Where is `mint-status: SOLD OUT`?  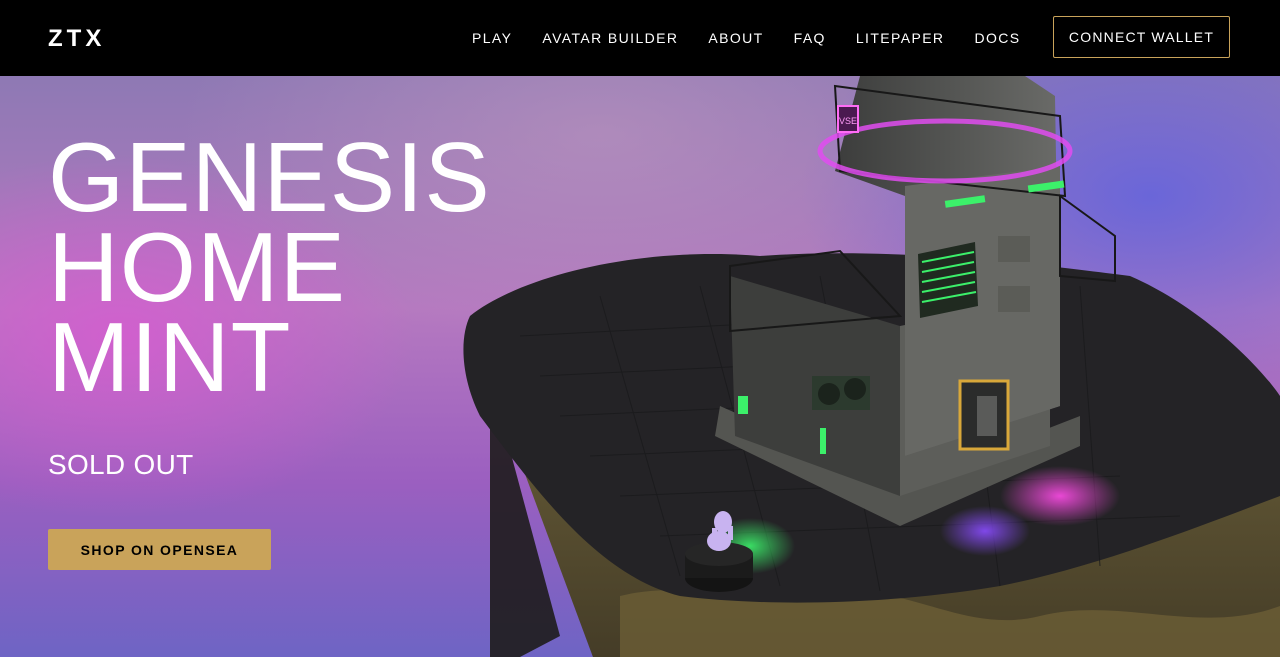
mint-status: SOLD OUT is located at coordinates (121, 464).